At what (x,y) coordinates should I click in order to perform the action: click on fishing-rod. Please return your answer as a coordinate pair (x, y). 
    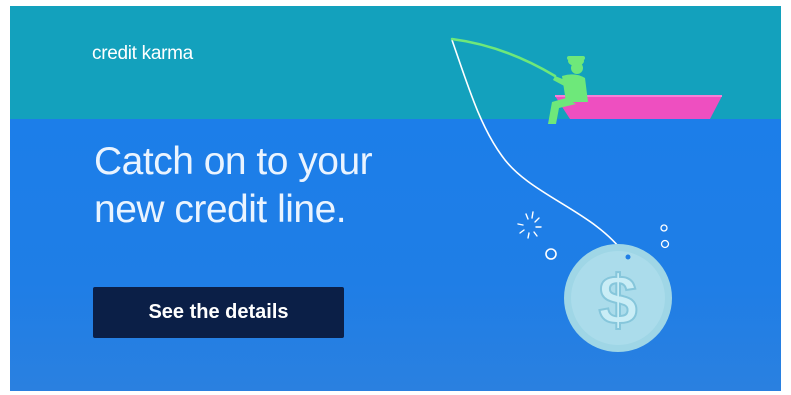
    Looking at the image, I should click on (503, 57).